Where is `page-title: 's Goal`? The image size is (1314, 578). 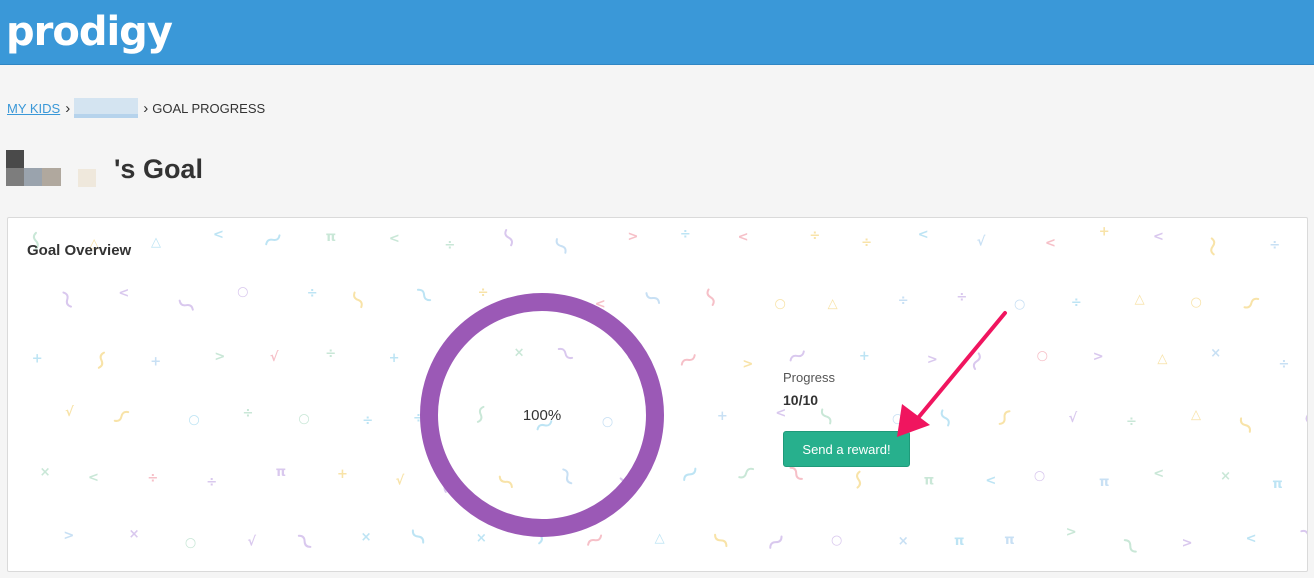
page-title: 's Goal is located at coordinates (104, 169).